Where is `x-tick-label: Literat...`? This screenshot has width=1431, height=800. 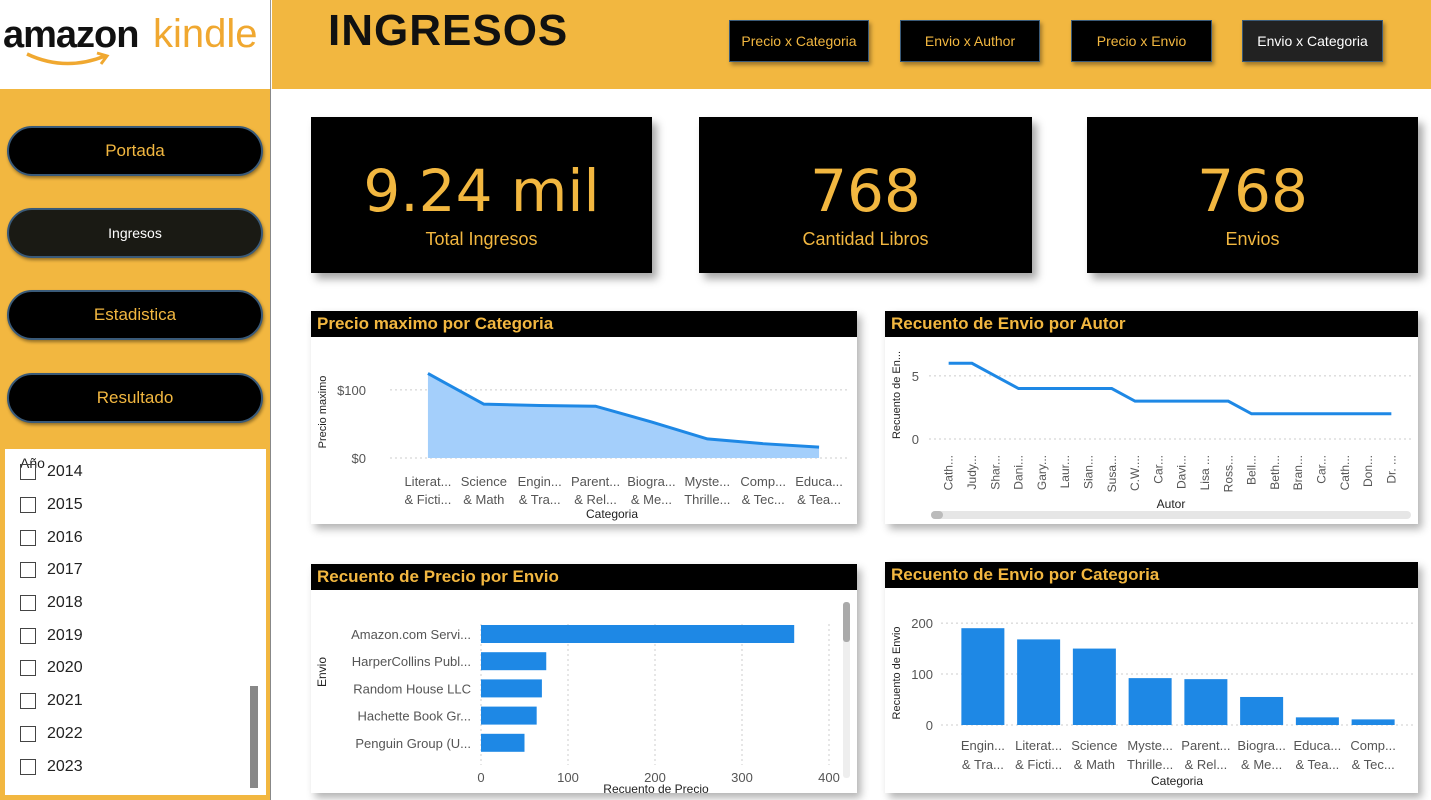 x-tick-label: Literat... is located at coordinates (427, 481).